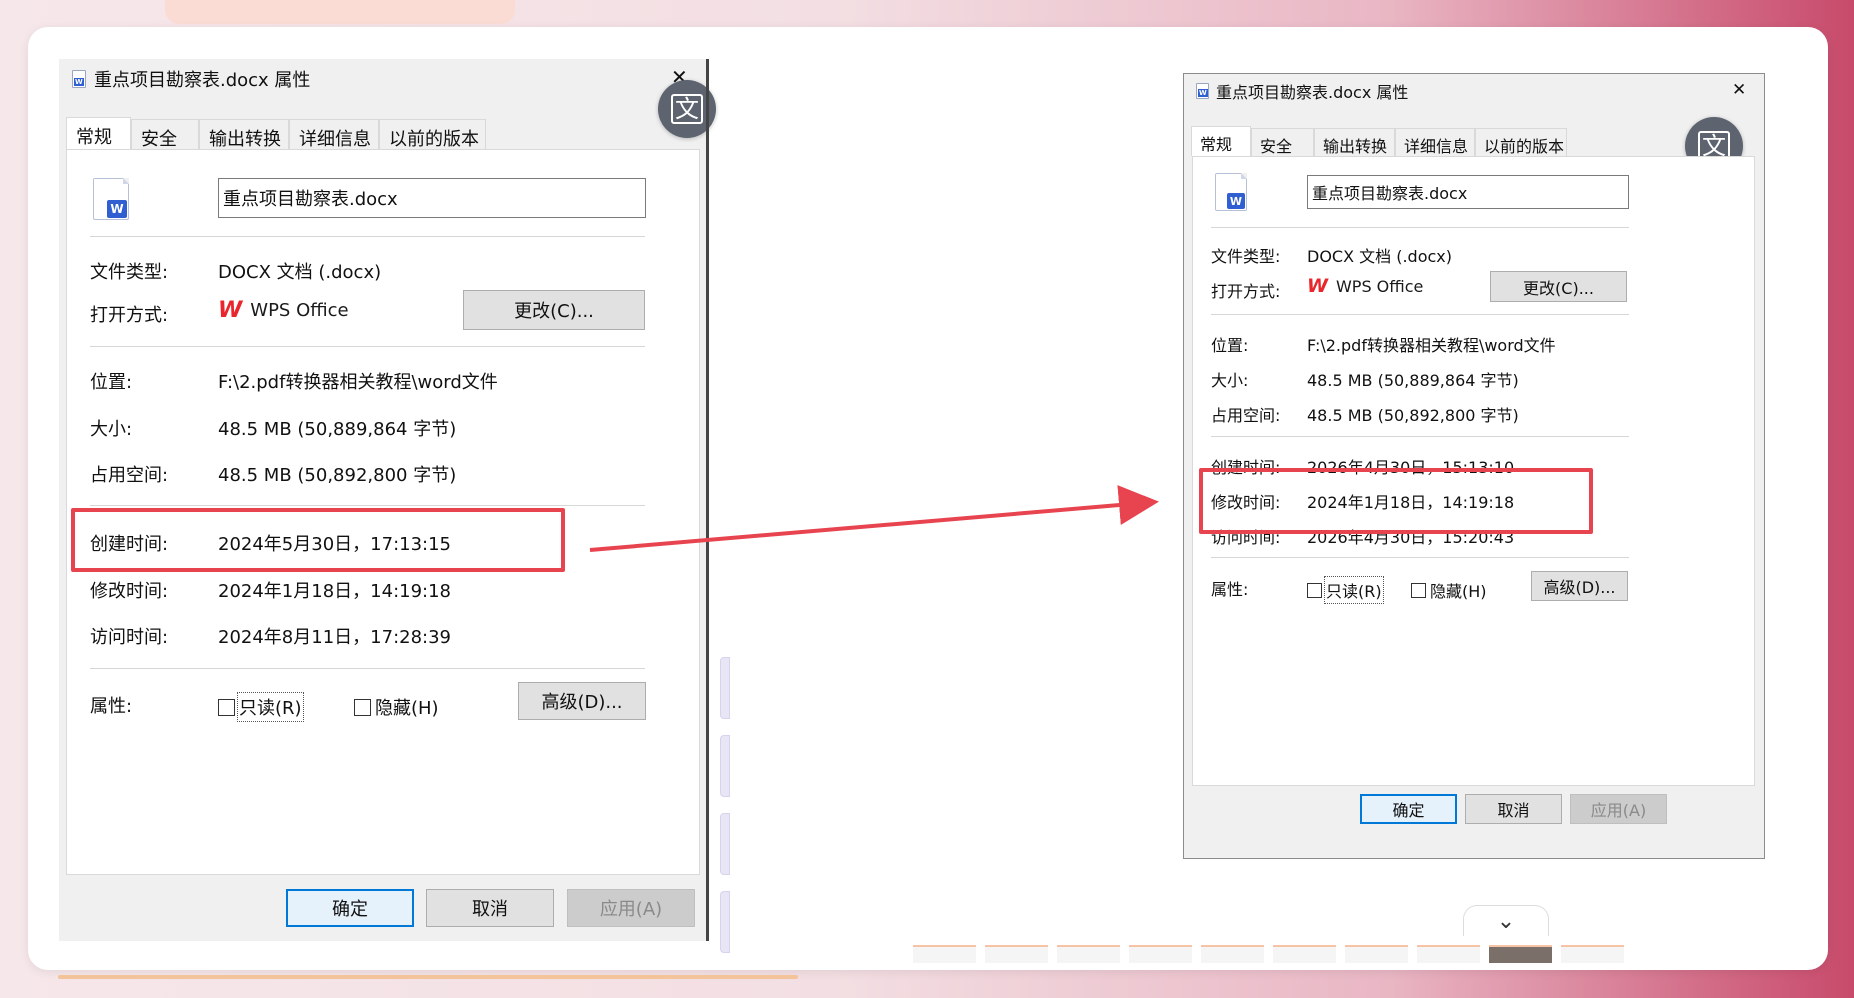 The width and height of the screenshot is (1854, 998). I want to click on chevron-down-icon: ⌄, so click(1506, 920).